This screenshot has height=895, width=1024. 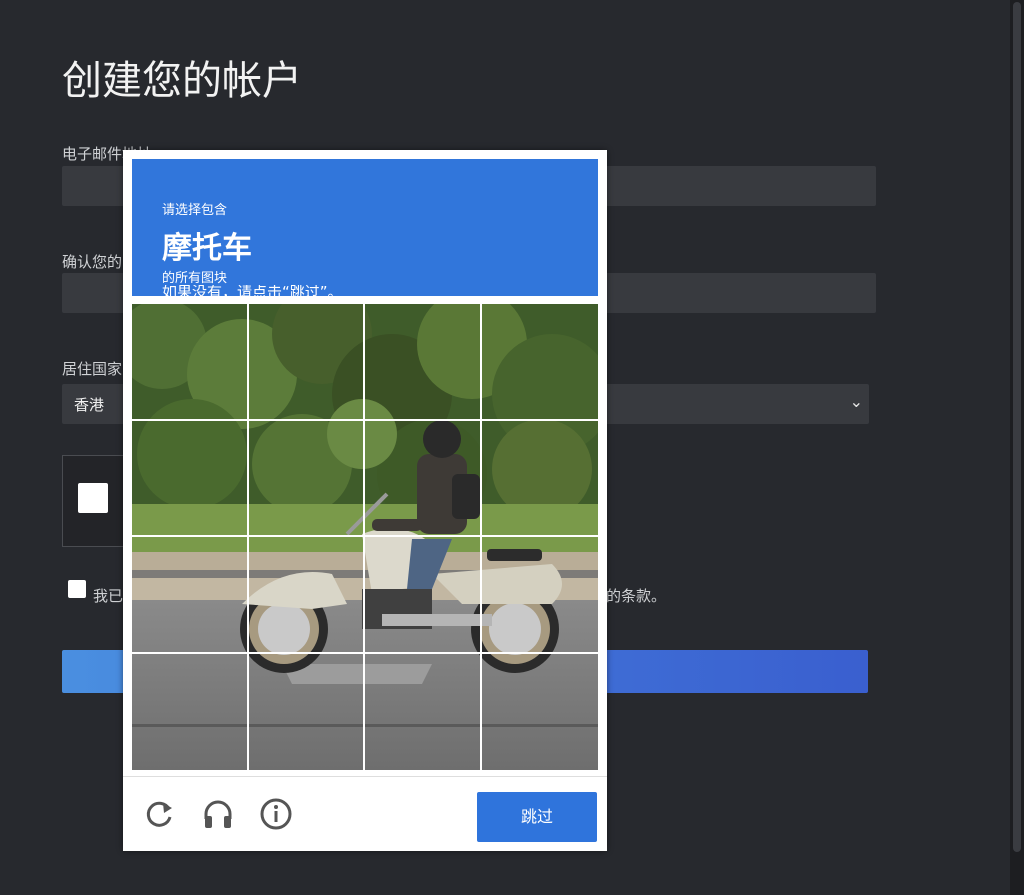 What do you see at coordinates (89, 405) in the screenshot?
I see `country-select-value: 香港` at bounding box center [89, 405].